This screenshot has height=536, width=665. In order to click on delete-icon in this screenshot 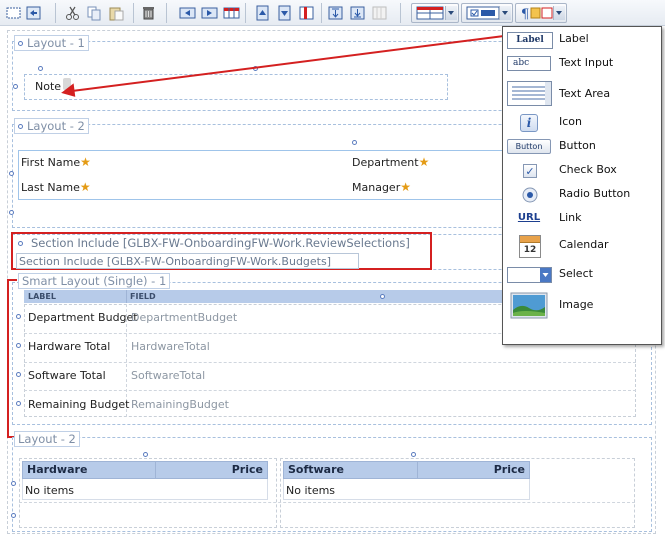, I will do `click(148, 13)`.